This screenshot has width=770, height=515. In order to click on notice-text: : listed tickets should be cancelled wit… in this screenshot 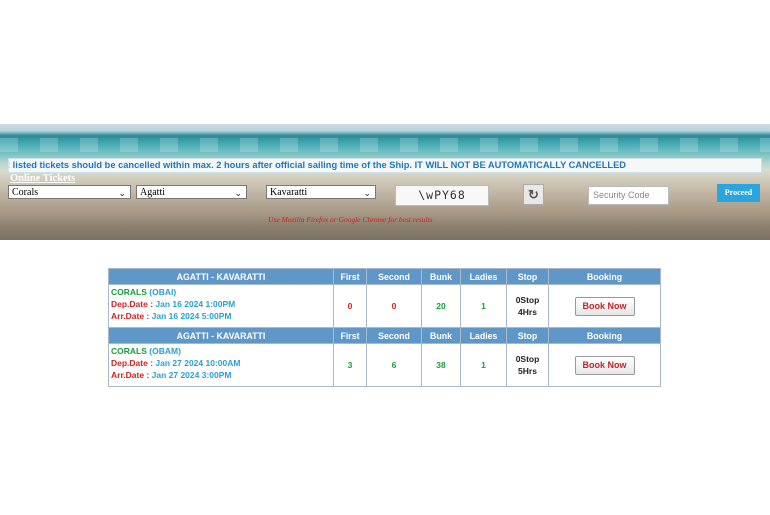, I will do `click(317, 165)`.